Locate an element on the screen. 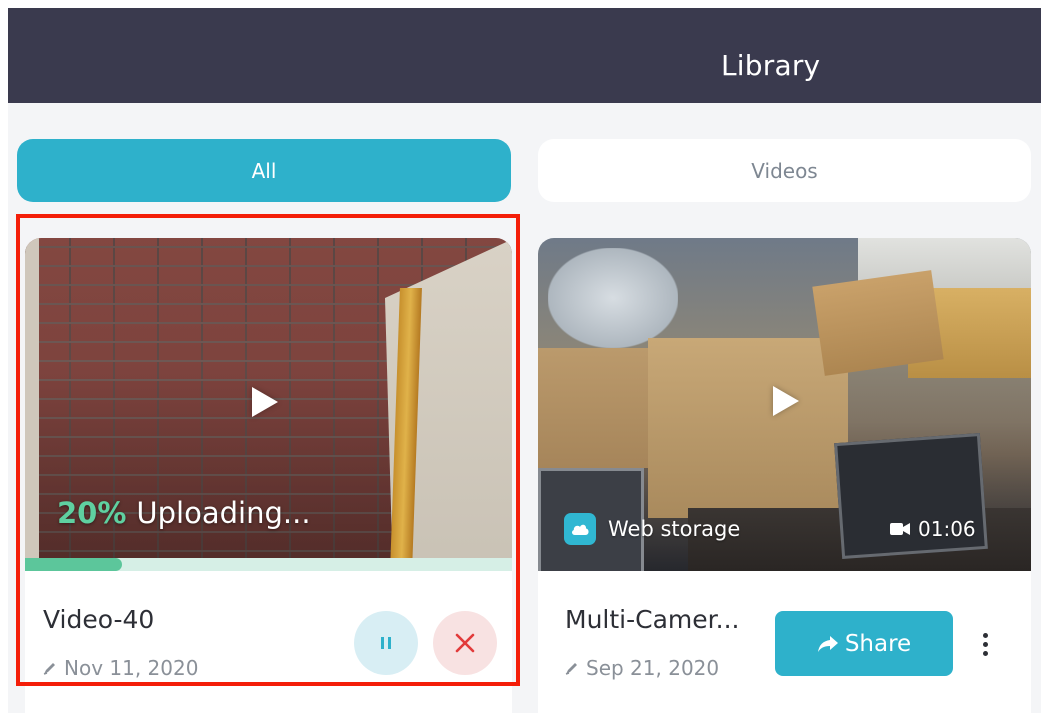  video-date: Nov 11, 2020 is located at coordinates (120, 668).